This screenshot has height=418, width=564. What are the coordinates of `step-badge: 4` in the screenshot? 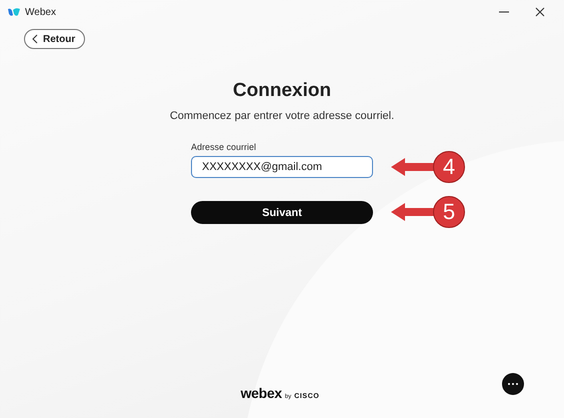 It's located at (449, 167).